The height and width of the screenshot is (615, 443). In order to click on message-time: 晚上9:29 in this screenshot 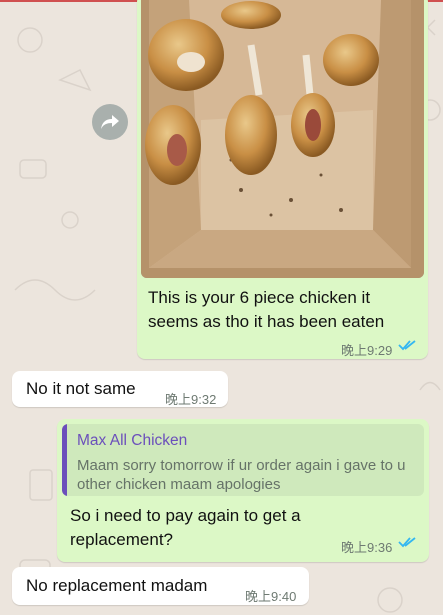, I will do `click(367, 350)`.